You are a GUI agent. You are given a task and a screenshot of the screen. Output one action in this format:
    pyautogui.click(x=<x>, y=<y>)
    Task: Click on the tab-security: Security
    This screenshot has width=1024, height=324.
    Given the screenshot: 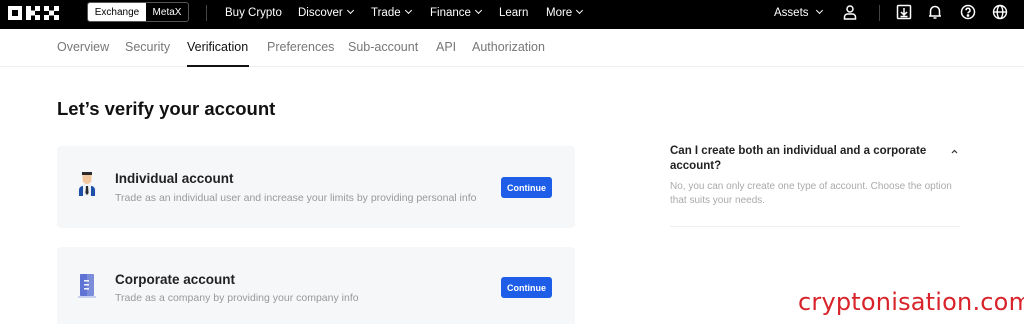 What is the action you would take?
    pyautogui.click(x=147, y=47)
    